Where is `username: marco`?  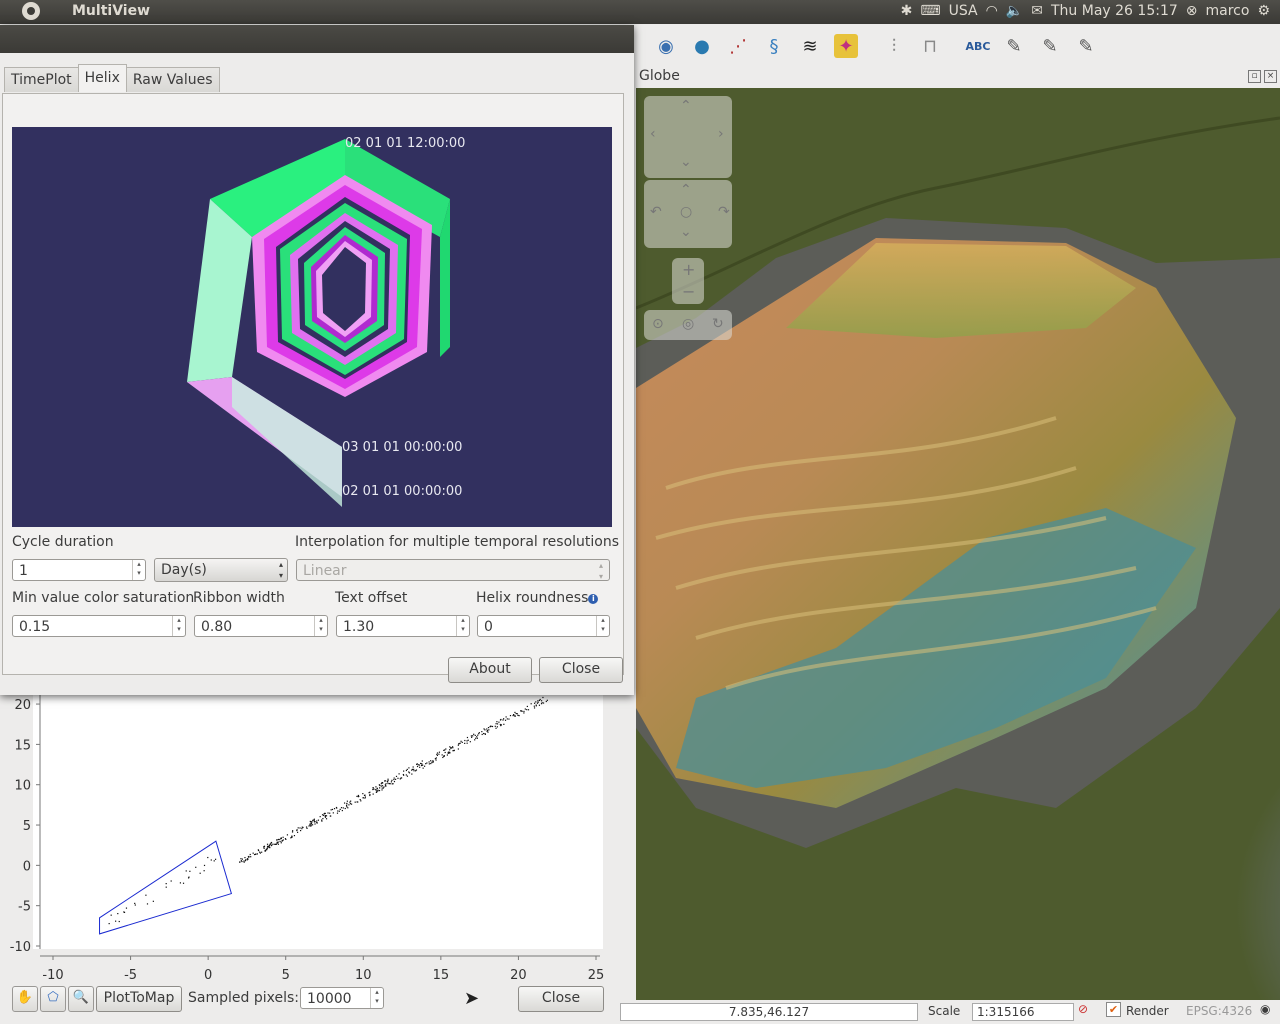
username: marco is located at coordinates (1228, 11).